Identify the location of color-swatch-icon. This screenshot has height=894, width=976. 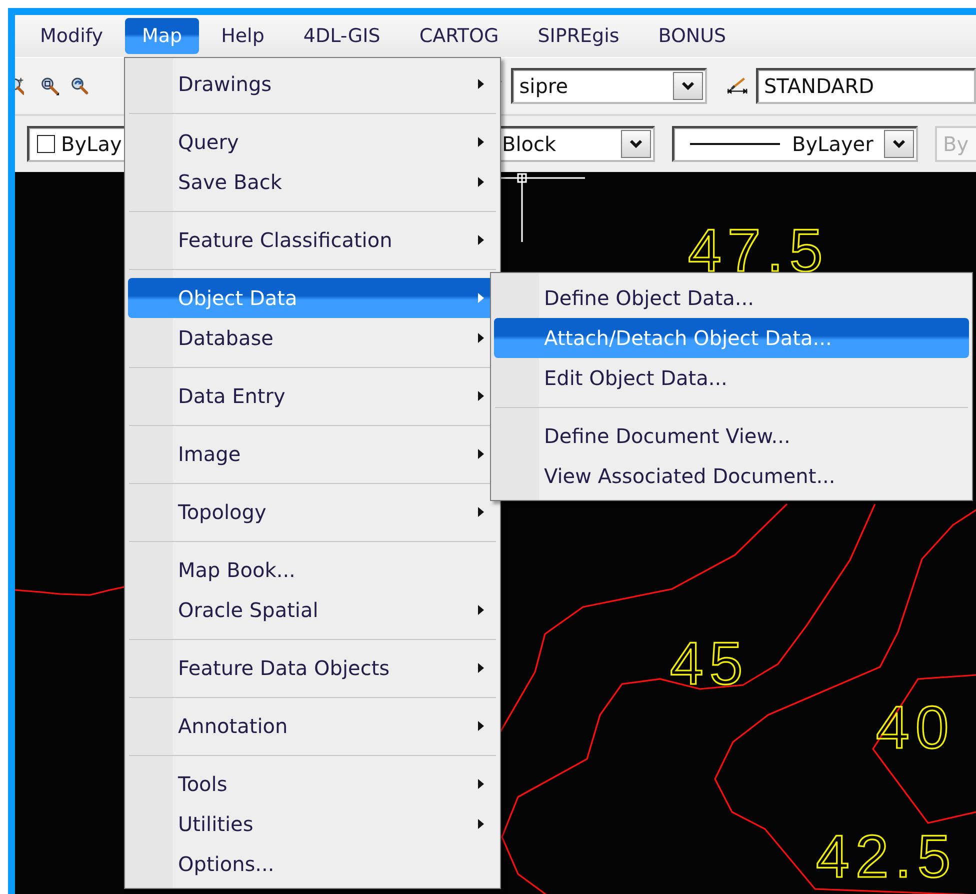
(46, 144).